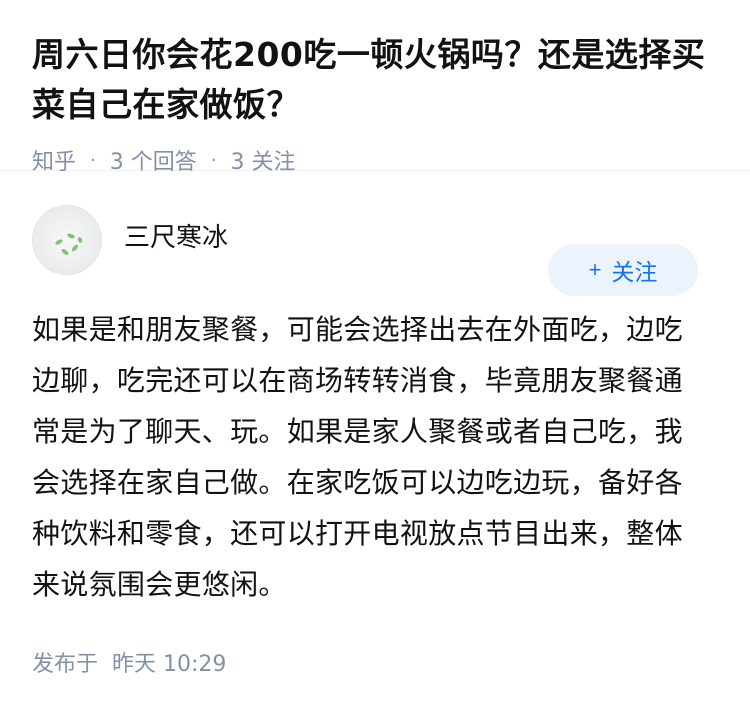  What do you see at coordinates (595, 269) in the screenshot?
I see `plus-icon: +` at bounding box center [595, 269].